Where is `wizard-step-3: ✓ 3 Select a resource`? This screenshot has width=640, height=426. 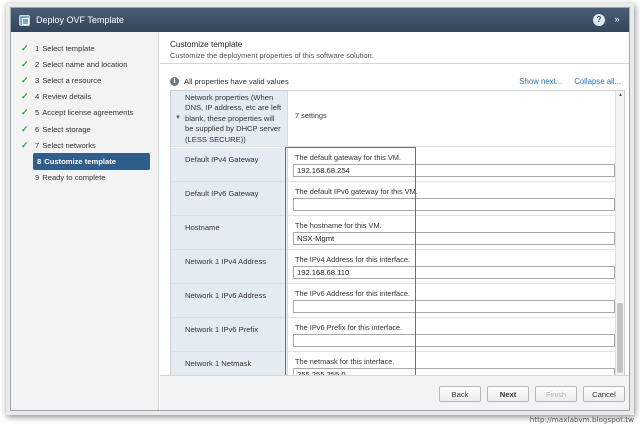
wizard-step-3: ✓ 3 Select a resource is located at coordinates (84, 80).